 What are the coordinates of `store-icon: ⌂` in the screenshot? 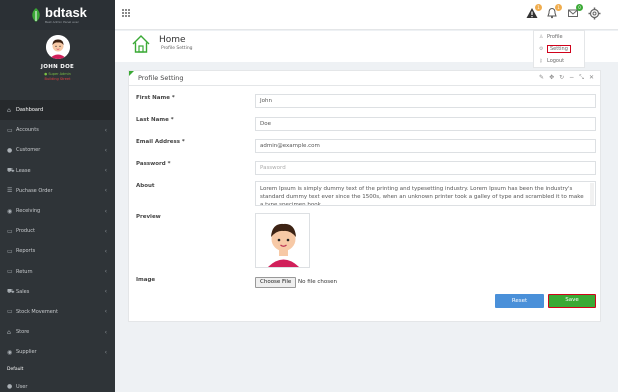 It's located at (9, 332).